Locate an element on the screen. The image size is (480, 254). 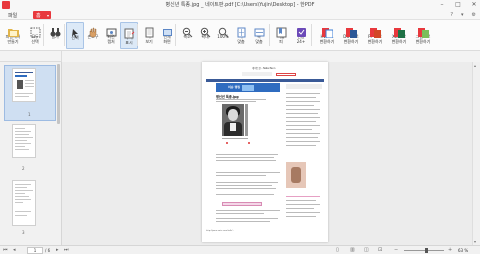
help-icon: ? is located at coordinates (451, 15).